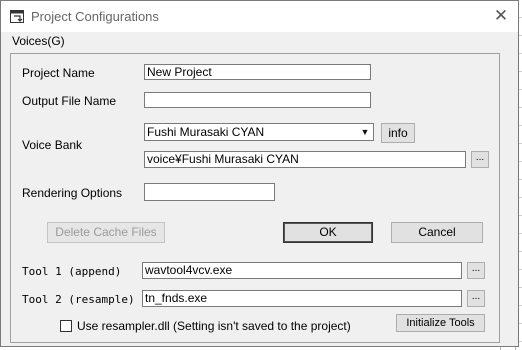 This screenshot has height=350, width=522. What do you see at coordinates (52, 145) in the screenshot?
I see `voice-bank-label: Voice Bank` at bounding box center [52, 145].